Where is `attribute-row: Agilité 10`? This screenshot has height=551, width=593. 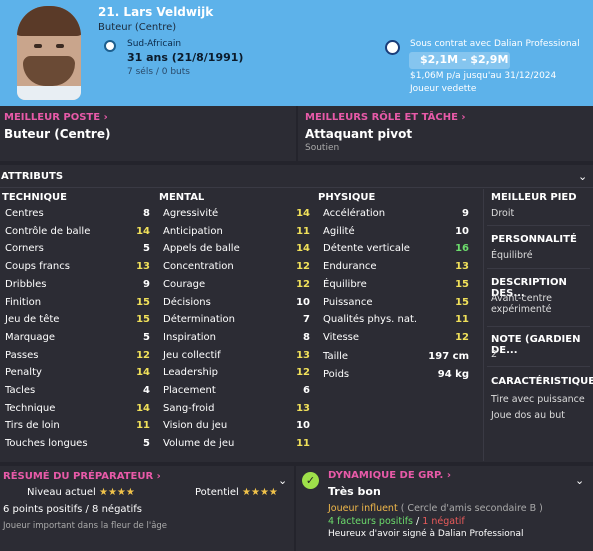 attribute-row: Agilité 10 is located at coordinates (396, 234).